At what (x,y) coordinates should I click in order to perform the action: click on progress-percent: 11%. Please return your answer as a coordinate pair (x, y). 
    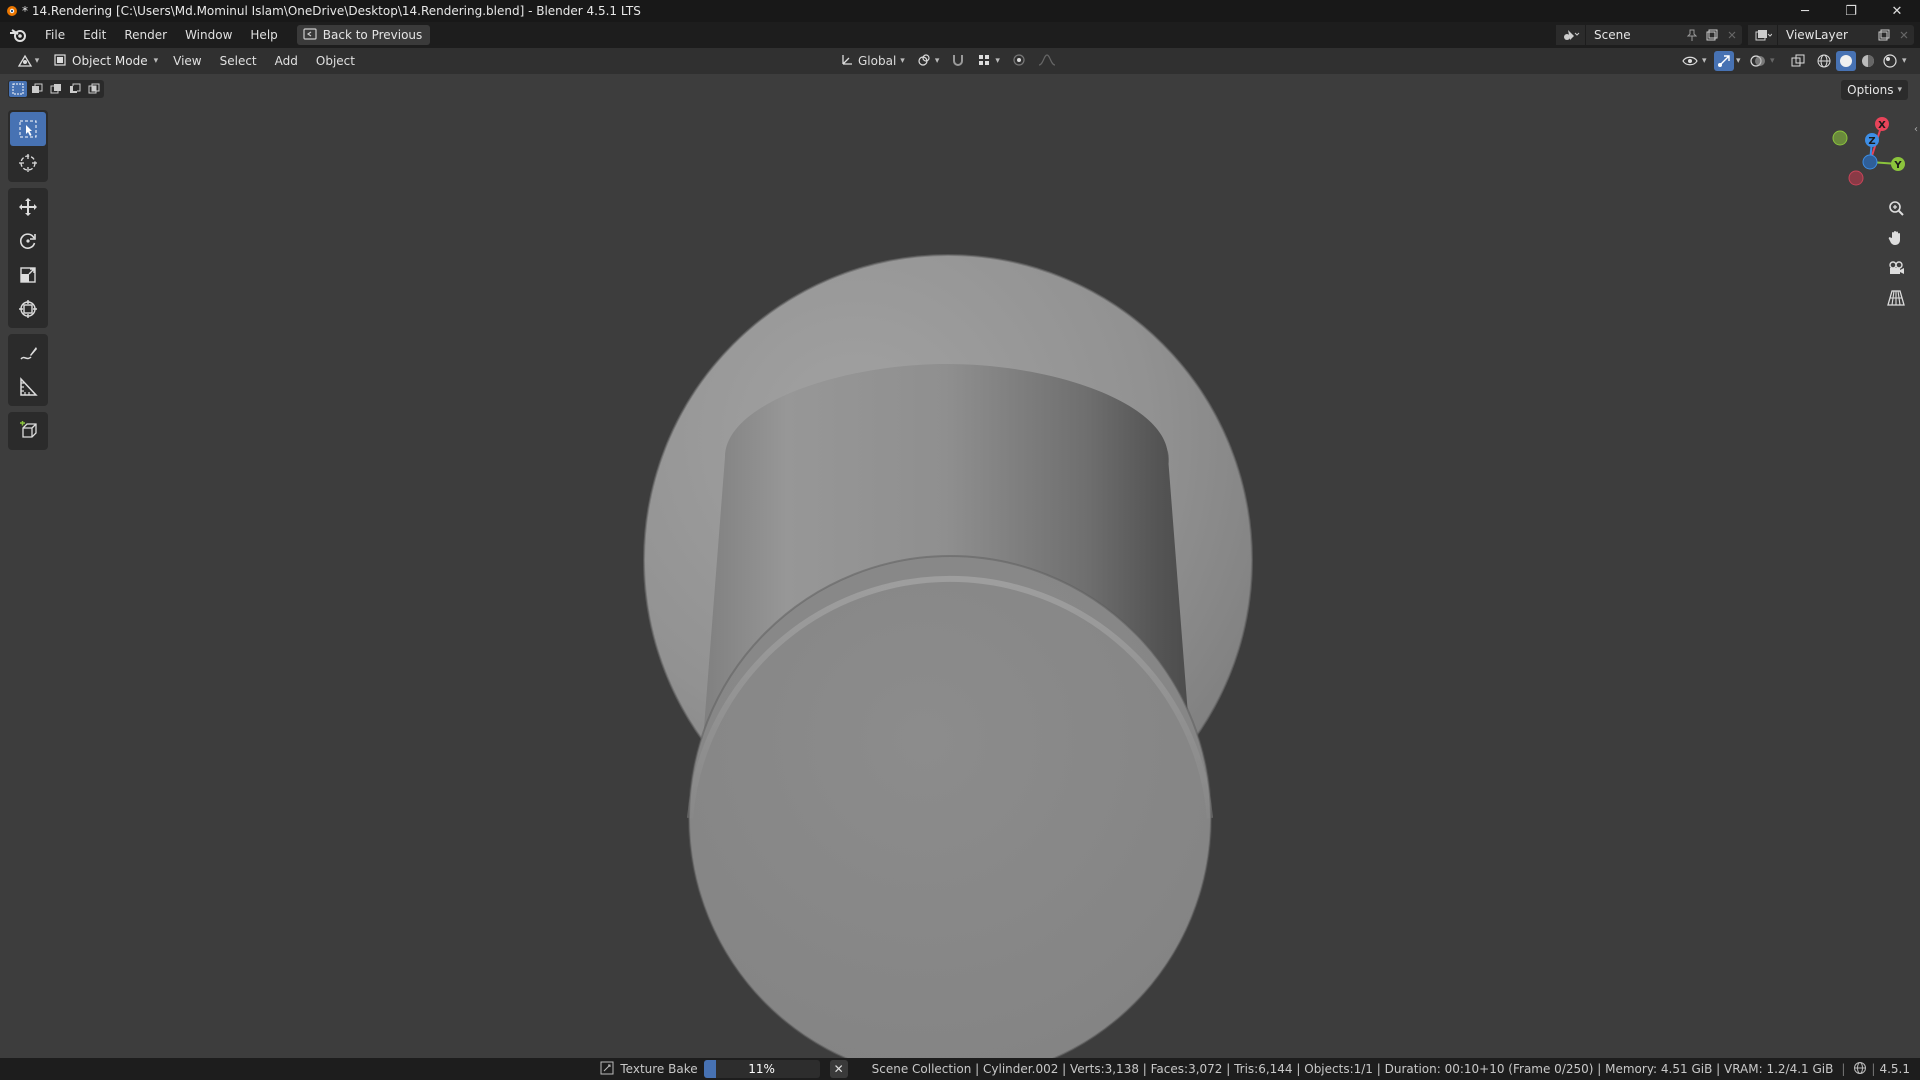
    Looking at the image, I should click on (761, 1069).